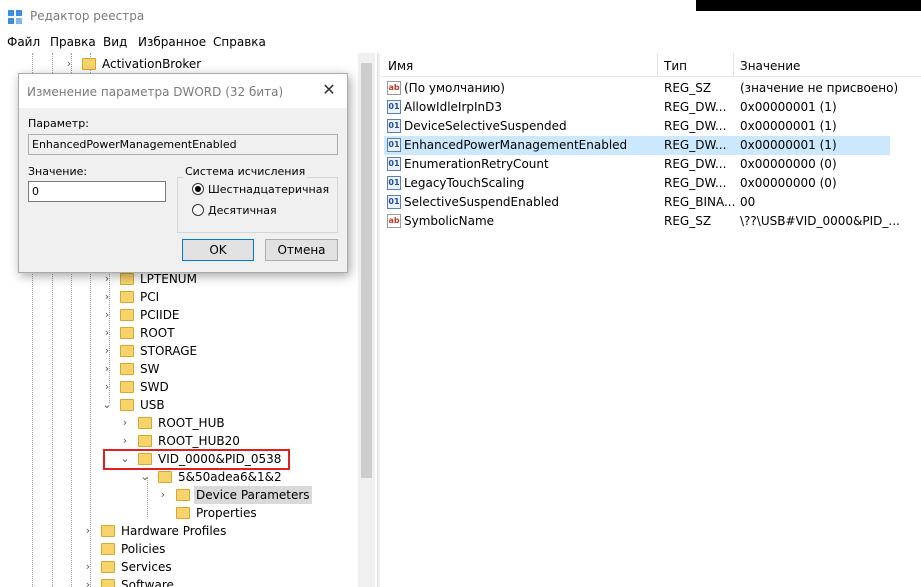  Describe the element at coordinates (675, 66) in the screenshot. I see `column-type-header: Тип` at that location.